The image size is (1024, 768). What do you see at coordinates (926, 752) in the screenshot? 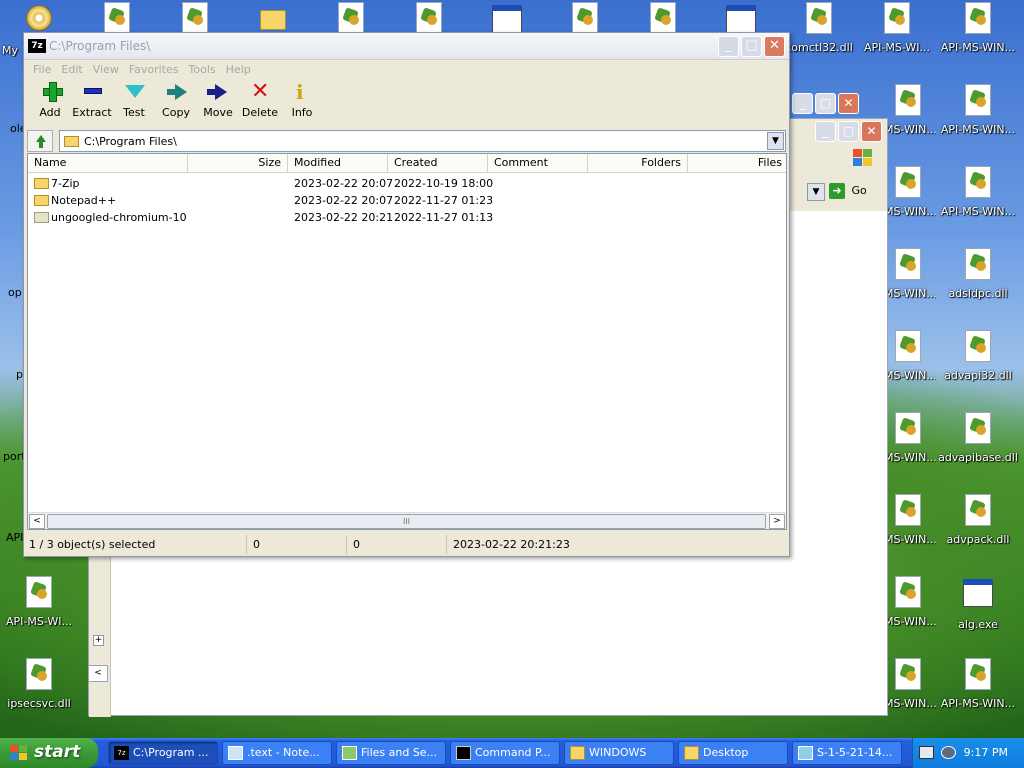
I see `keyboard-icon` at bounding box center [926, 752].